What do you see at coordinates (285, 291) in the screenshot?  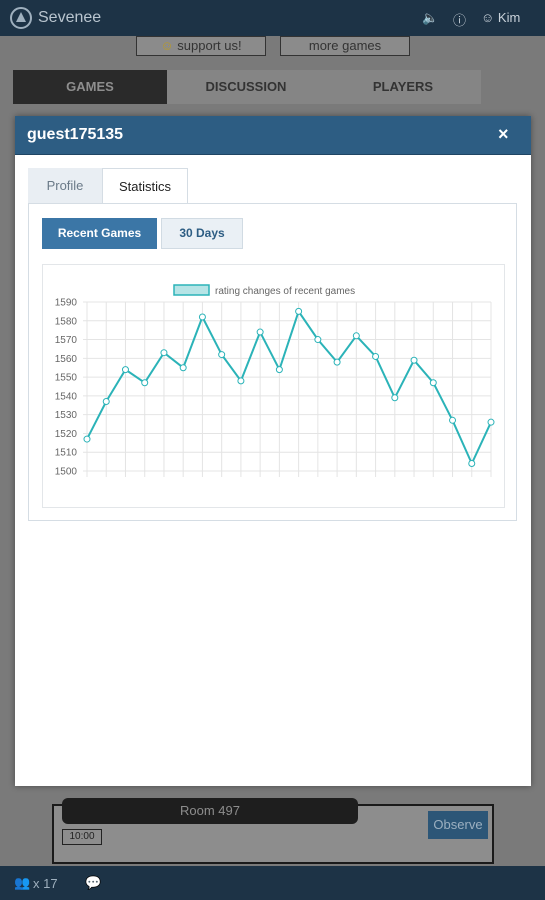 I see `legend-label: rating changes of recent games` at bounding box center [285, 291].